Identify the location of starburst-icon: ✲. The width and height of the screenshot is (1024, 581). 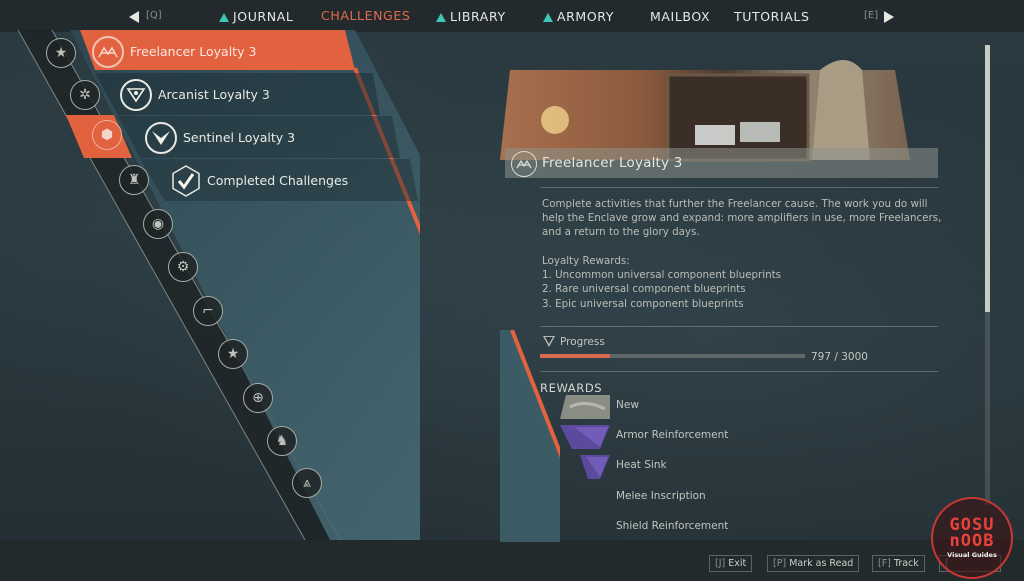
(85, 95).